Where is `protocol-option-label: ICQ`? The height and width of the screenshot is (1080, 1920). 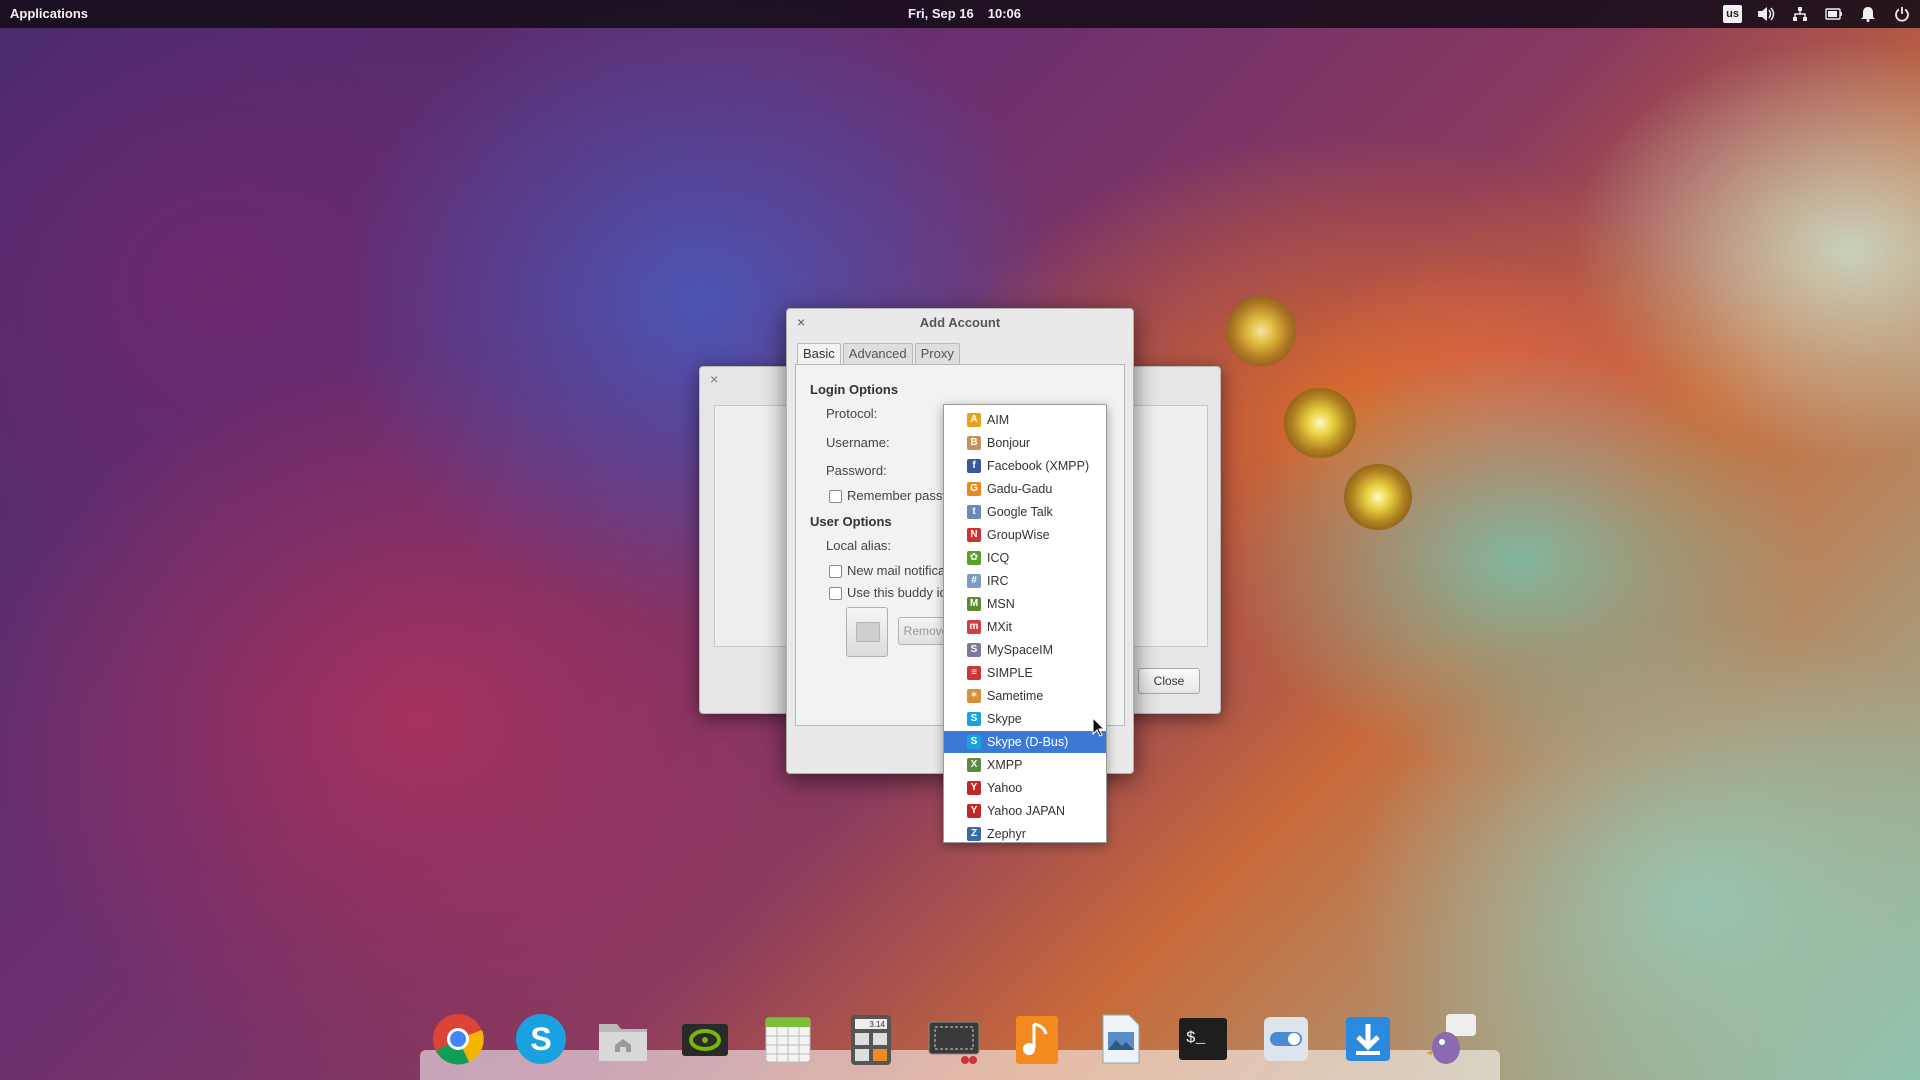 protocol-option-label: ICQ is located at coordinates (998, 558).